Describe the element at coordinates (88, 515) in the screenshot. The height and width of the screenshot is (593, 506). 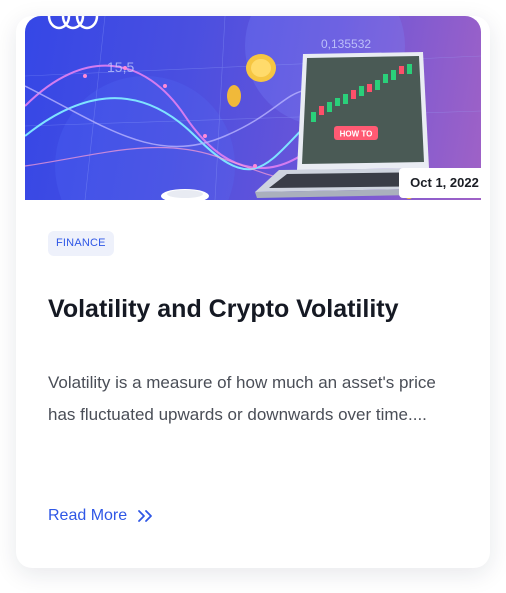
I see `read-more-label: Read More` at that location.